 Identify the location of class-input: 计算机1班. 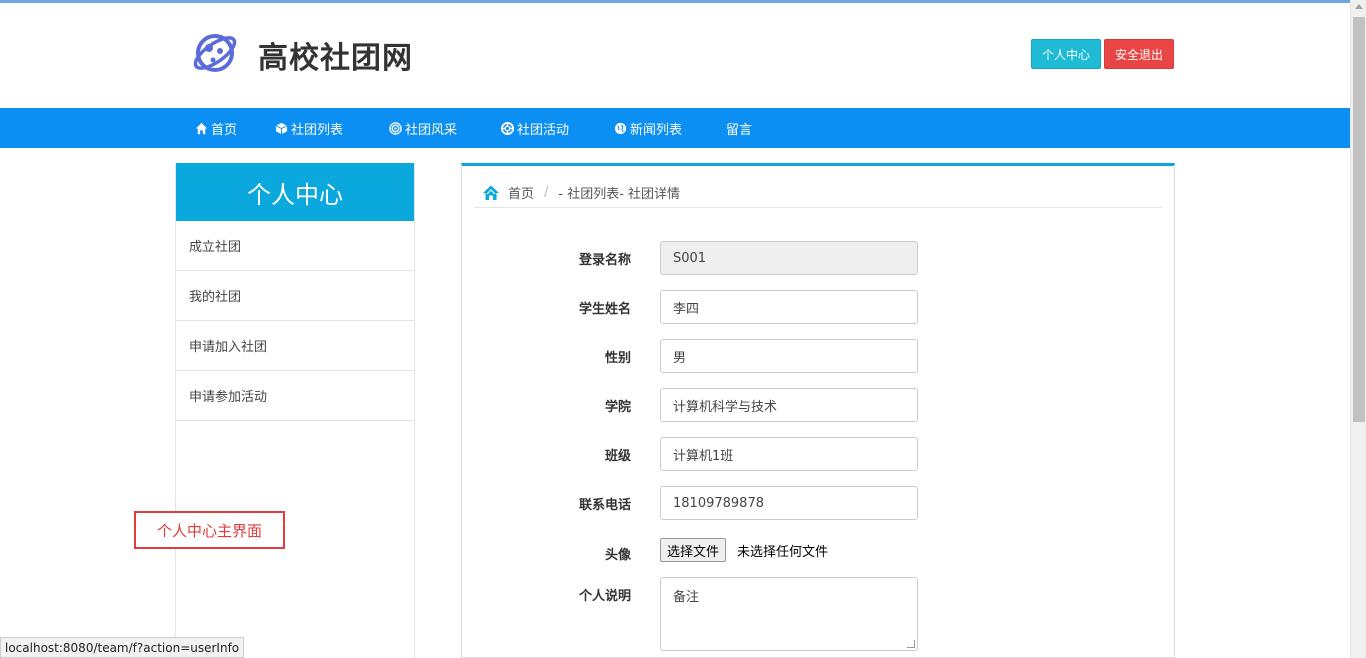
(789, 454).